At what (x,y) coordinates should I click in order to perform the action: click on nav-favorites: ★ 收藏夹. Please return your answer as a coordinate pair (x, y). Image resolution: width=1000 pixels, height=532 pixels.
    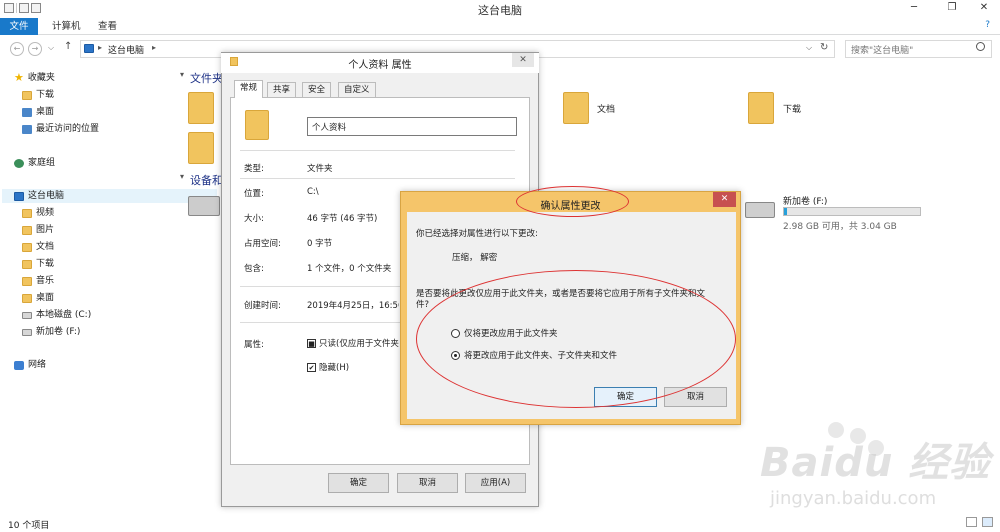
    Looking at the image, I should click on (34, 78).